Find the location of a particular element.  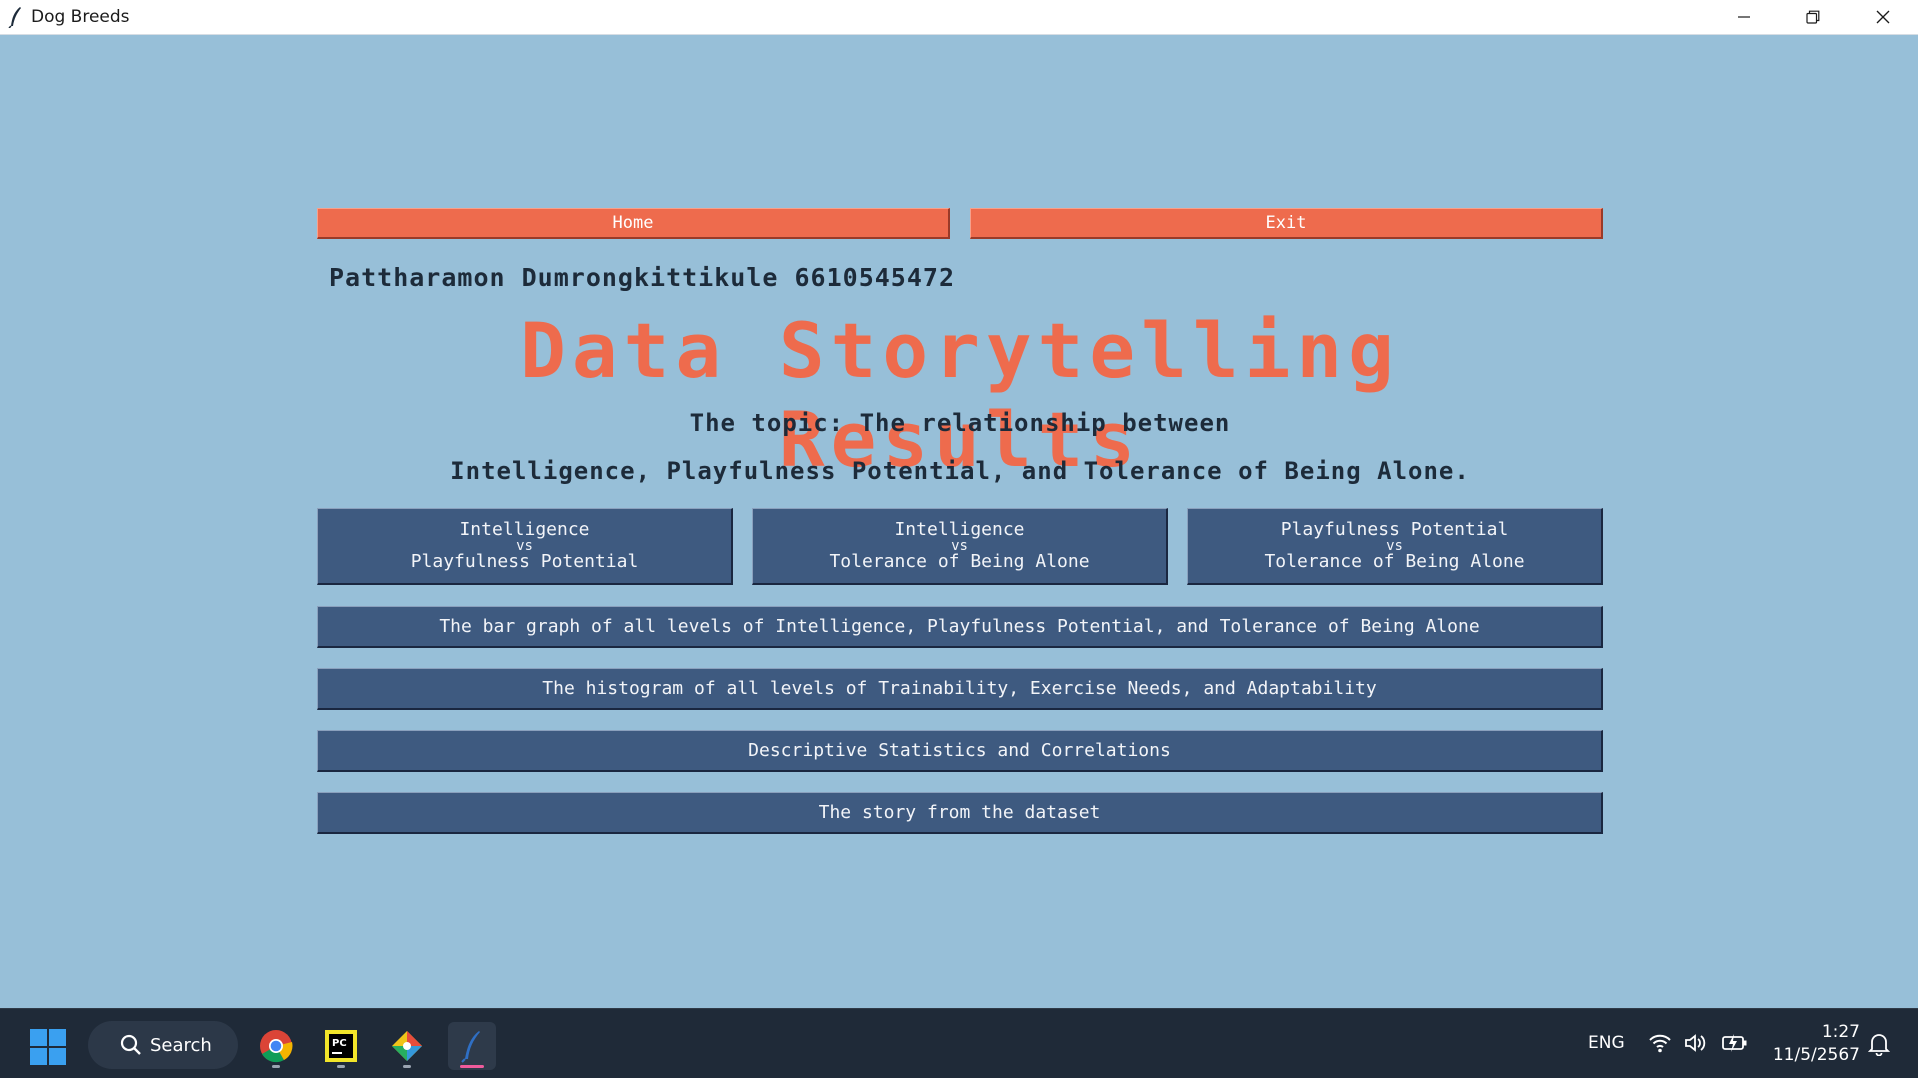

chrome-icon is located at coordinates (276, 1046).